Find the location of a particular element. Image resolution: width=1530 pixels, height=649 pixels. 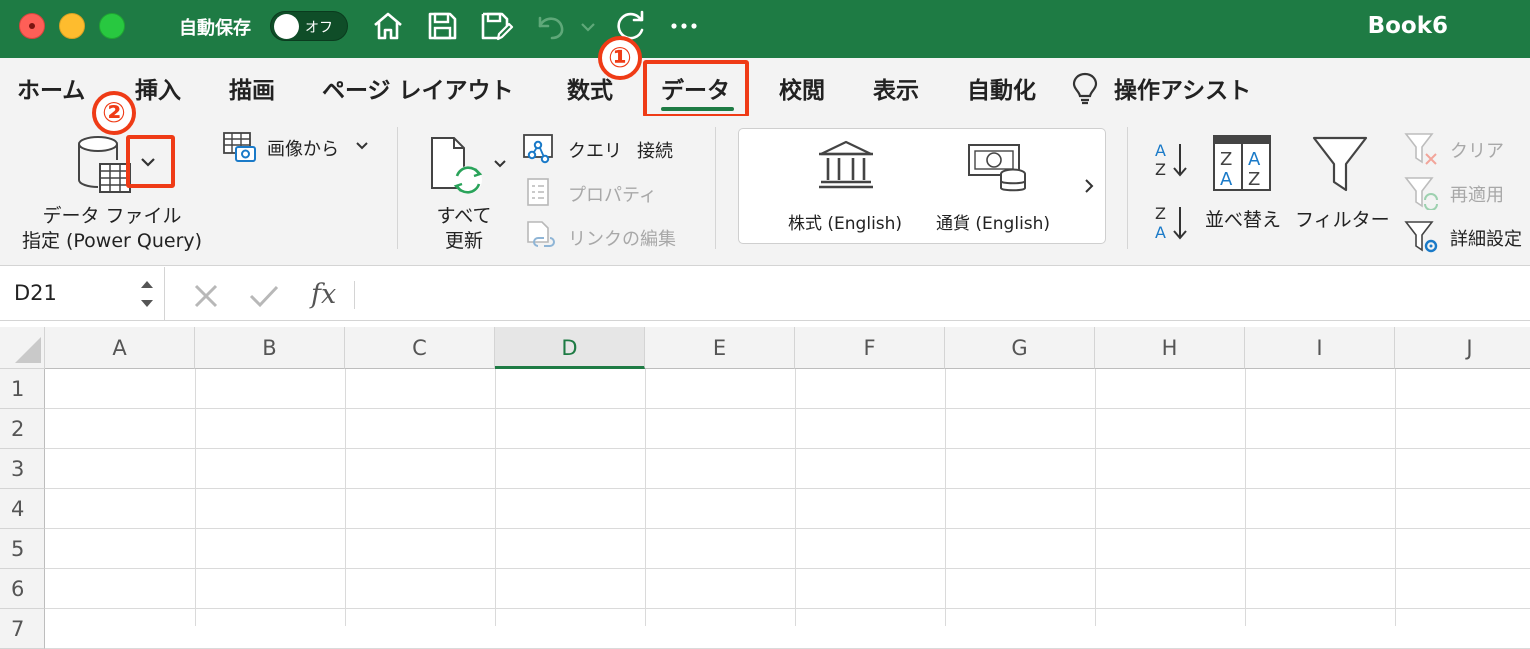

save-icon is located at coordinates (442, 26).